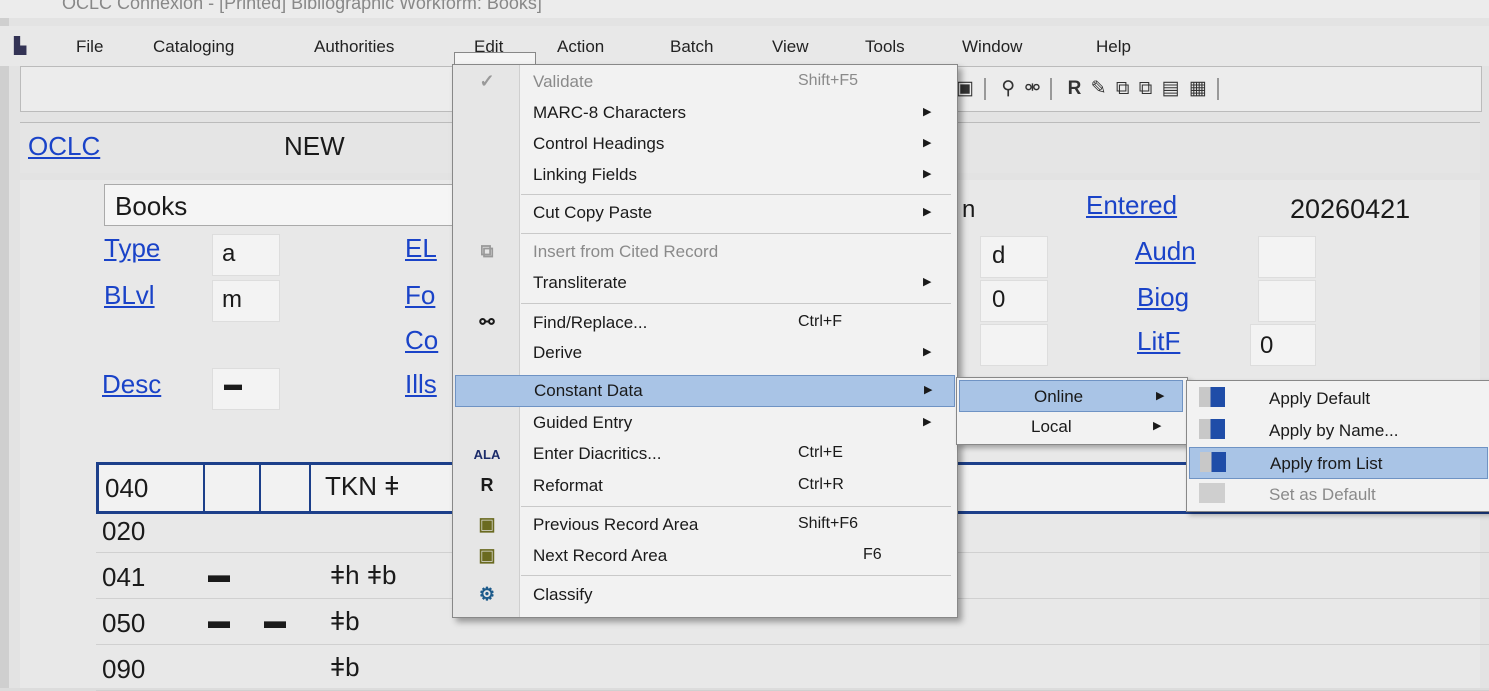 This screenshot has width=1489, height=691. I want to click on apply-by-name-icon, so click(1212, 429).